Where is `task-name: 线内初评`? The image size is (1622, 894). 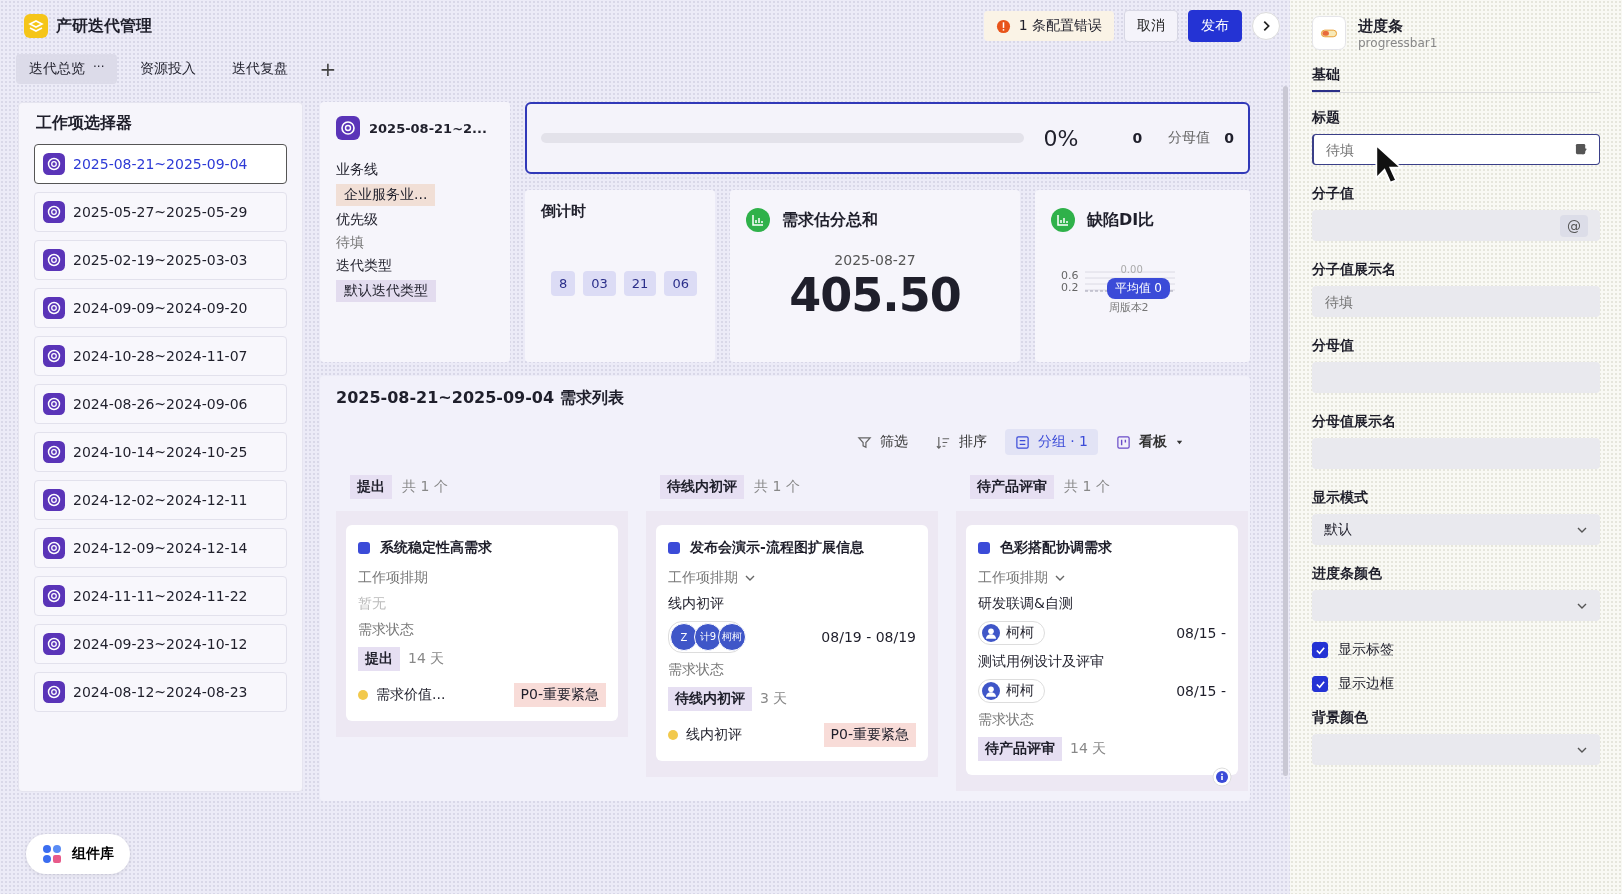
task-name: 线内初评 is located at coordinates (696, 604).